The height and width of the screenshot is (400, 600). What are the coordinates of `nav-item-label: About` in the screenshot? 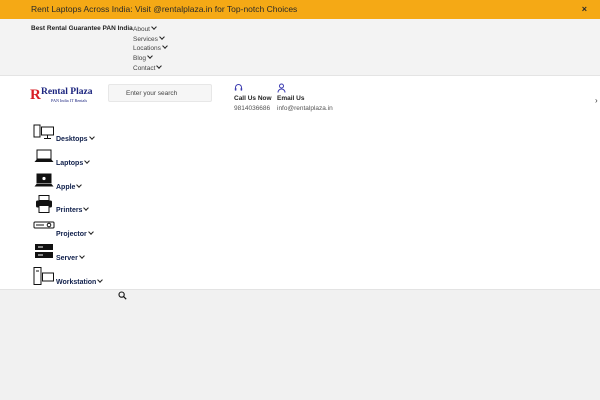 It's located at (141, 29).